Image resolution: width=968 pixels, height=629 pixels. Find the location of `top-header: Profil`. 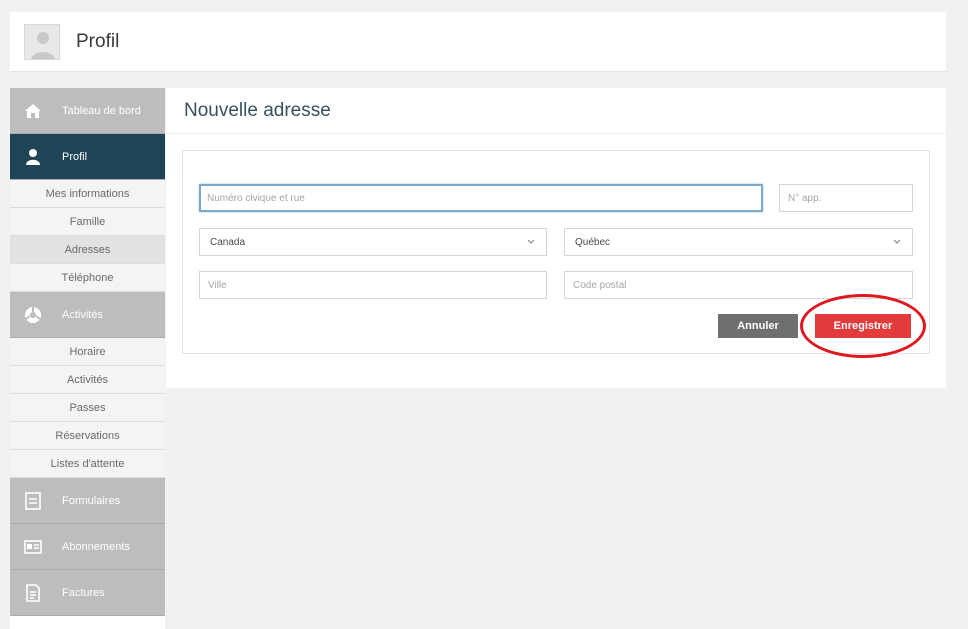

top-header: Profil is located at coordinates (478, 42).